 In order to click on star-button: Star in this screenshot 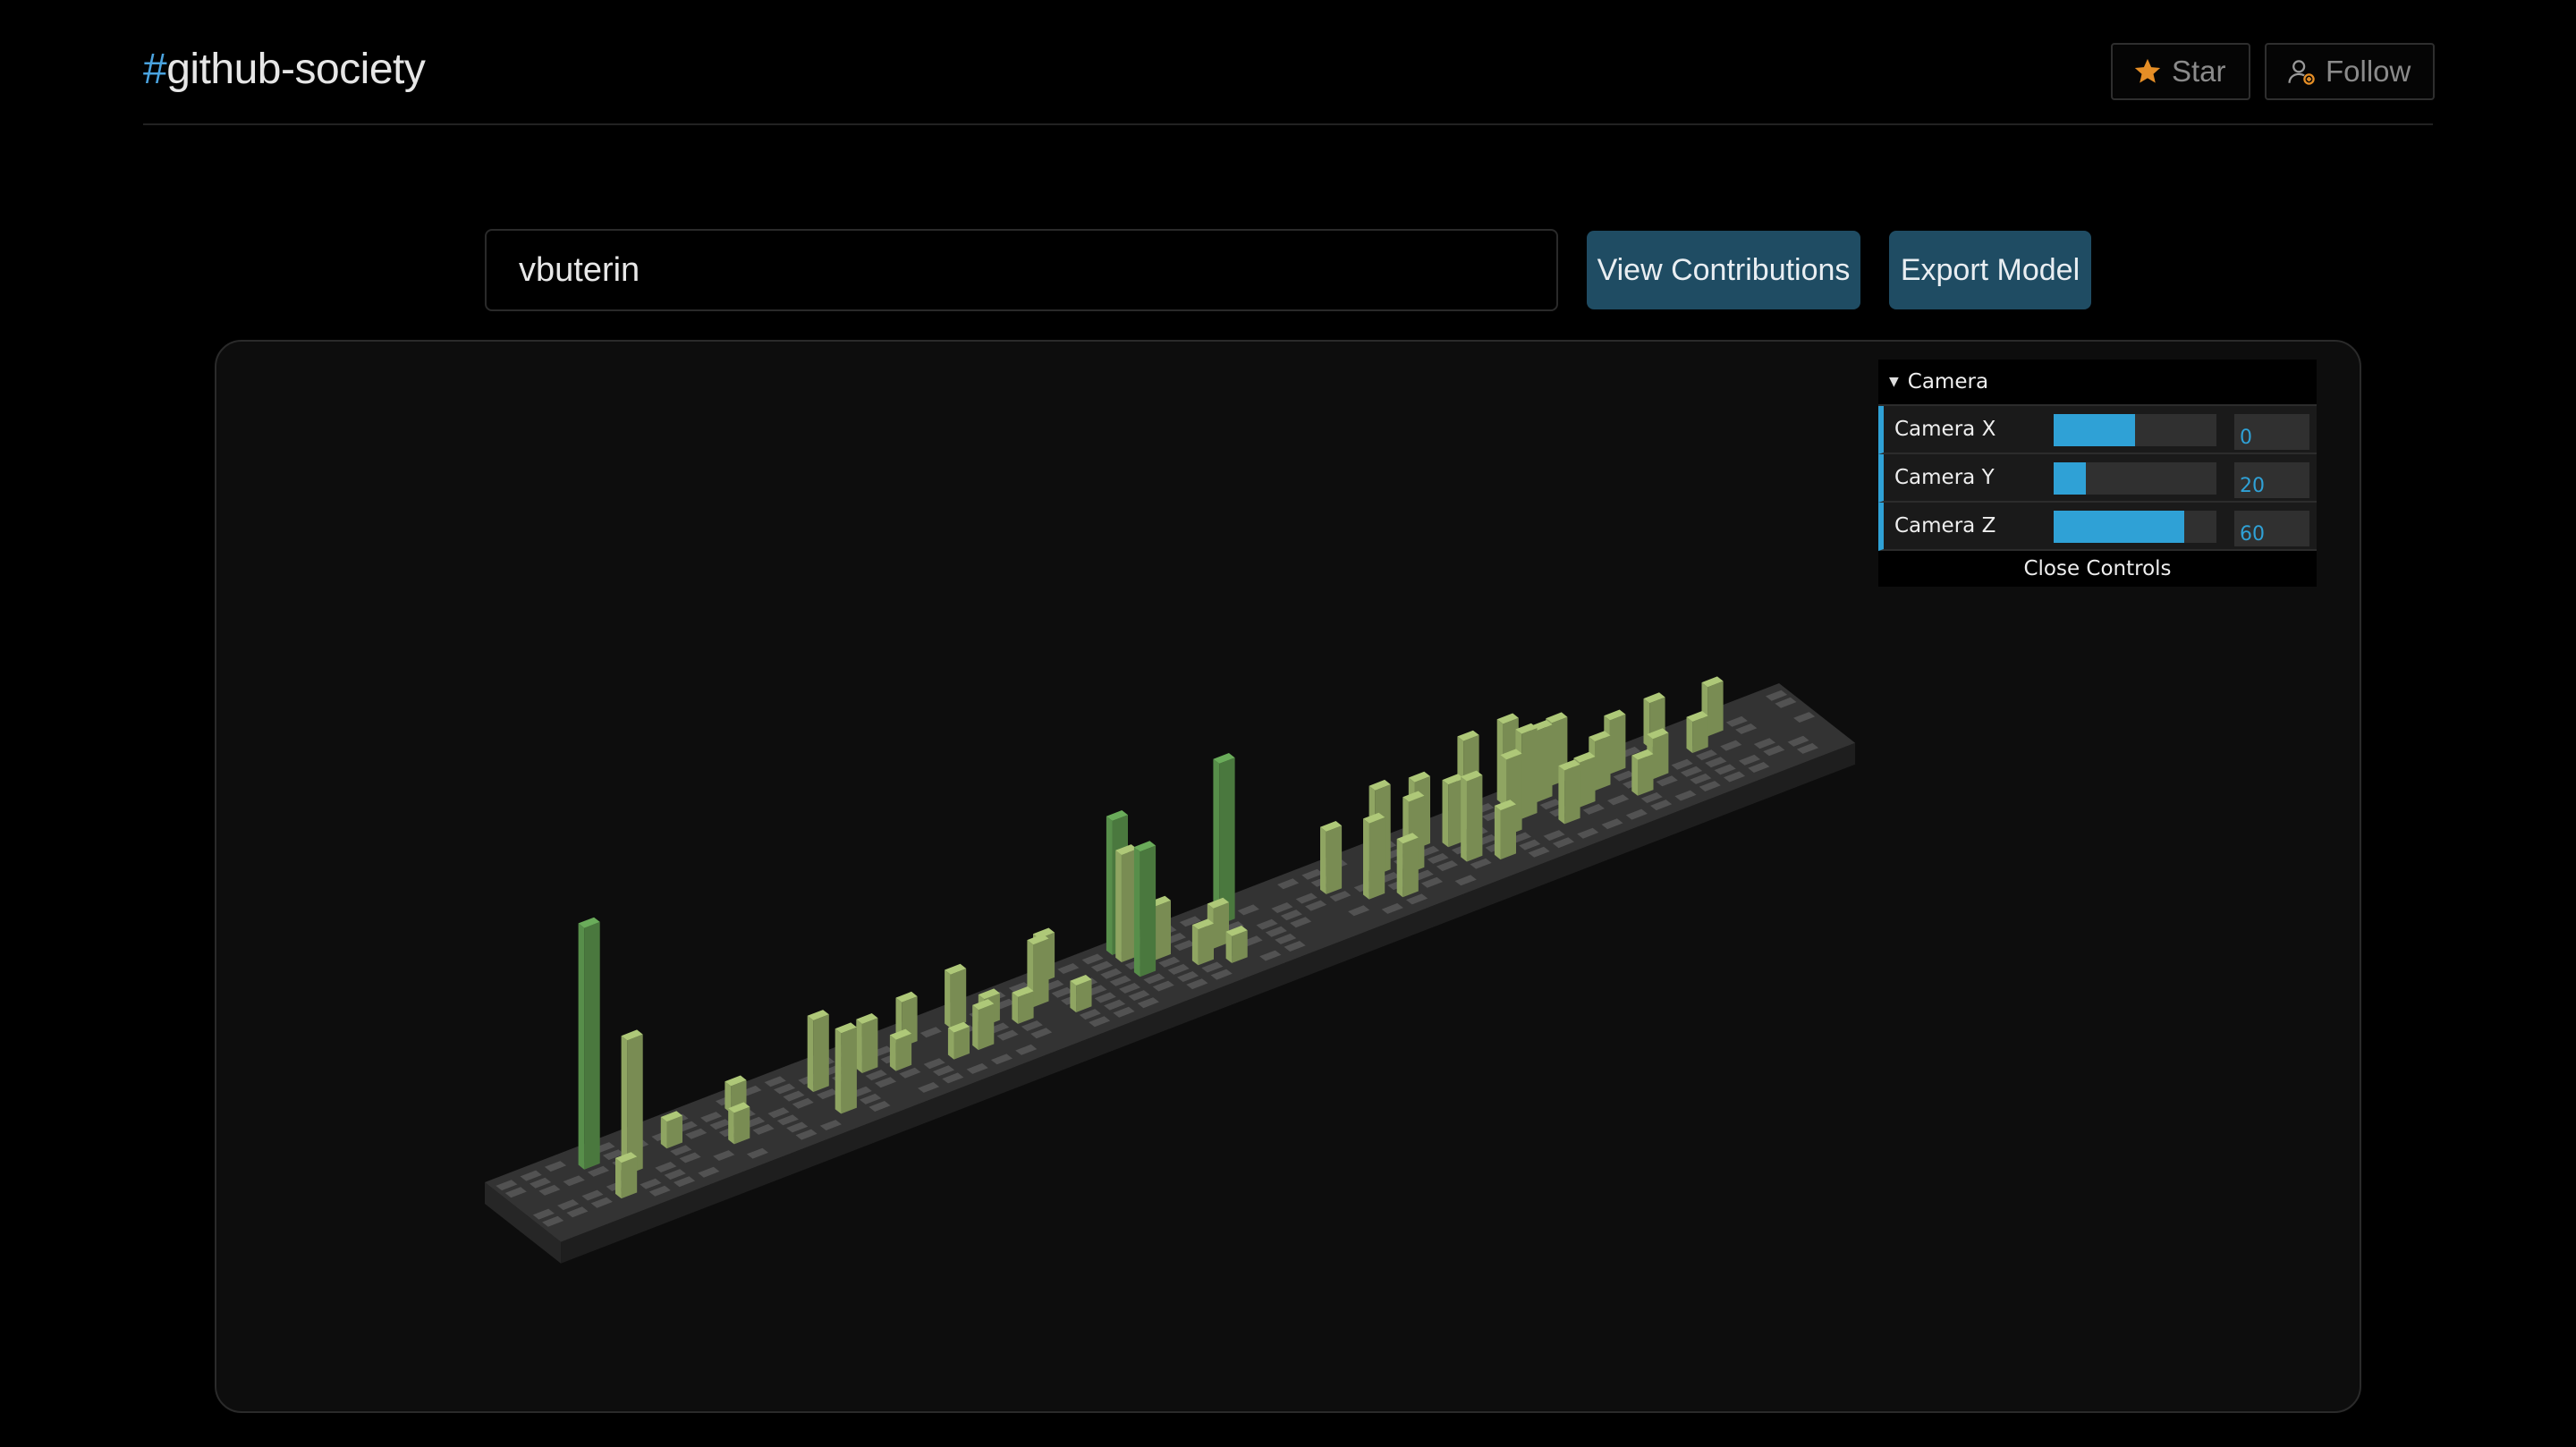, I will do `click(2180, 71)`.